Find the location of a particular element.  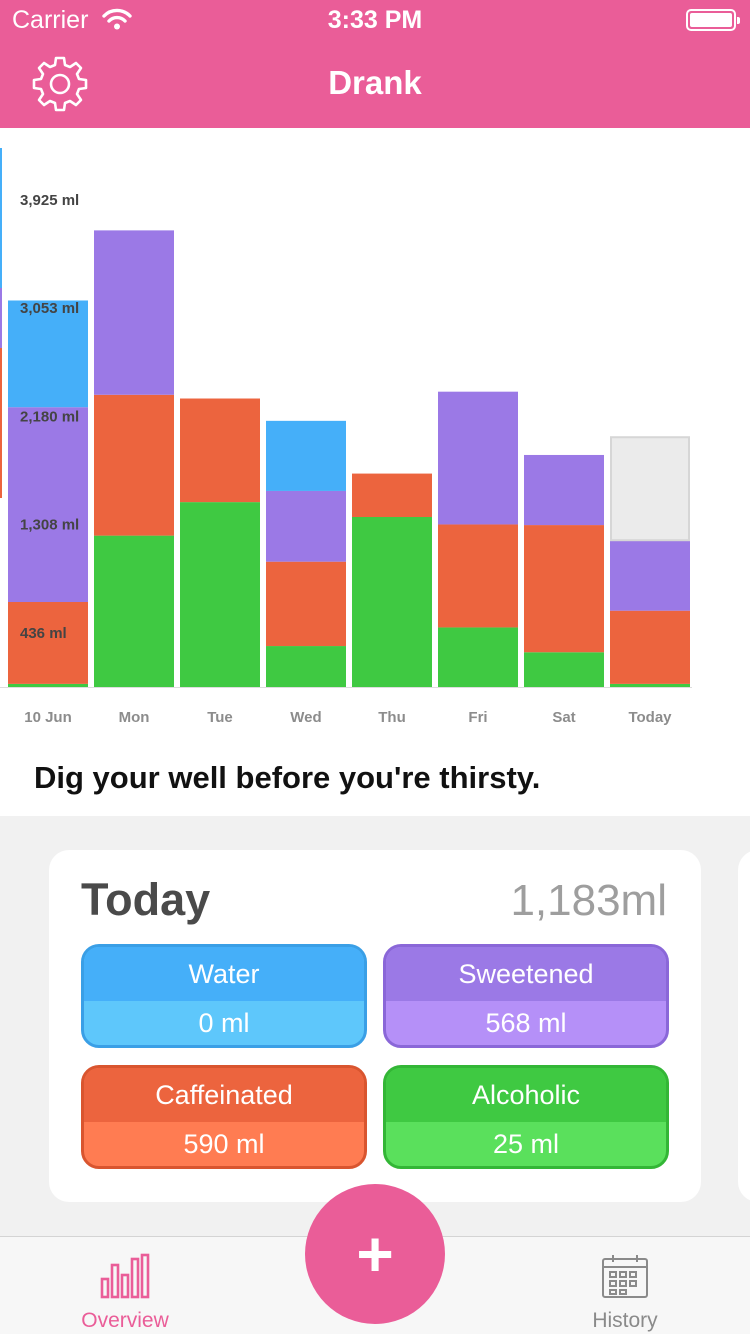

drink-tile-label: Sweetened is located at coordinates (526, 974).